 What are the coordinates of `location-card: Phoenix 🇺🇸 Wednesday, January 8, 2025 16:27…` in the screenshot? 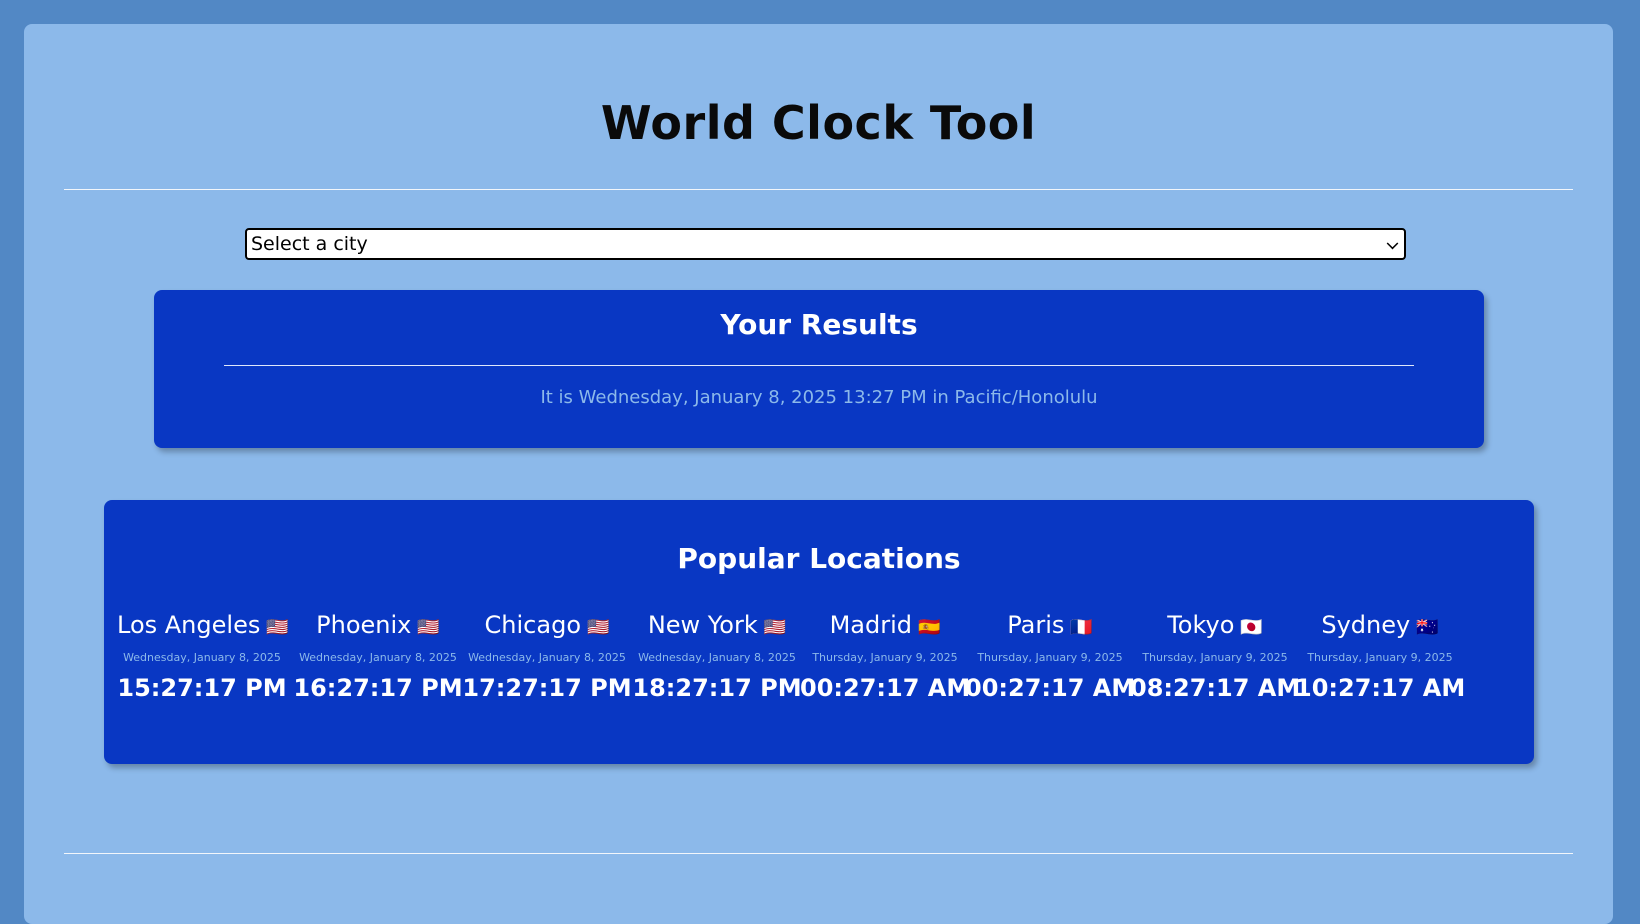 It's located at (378, 656).